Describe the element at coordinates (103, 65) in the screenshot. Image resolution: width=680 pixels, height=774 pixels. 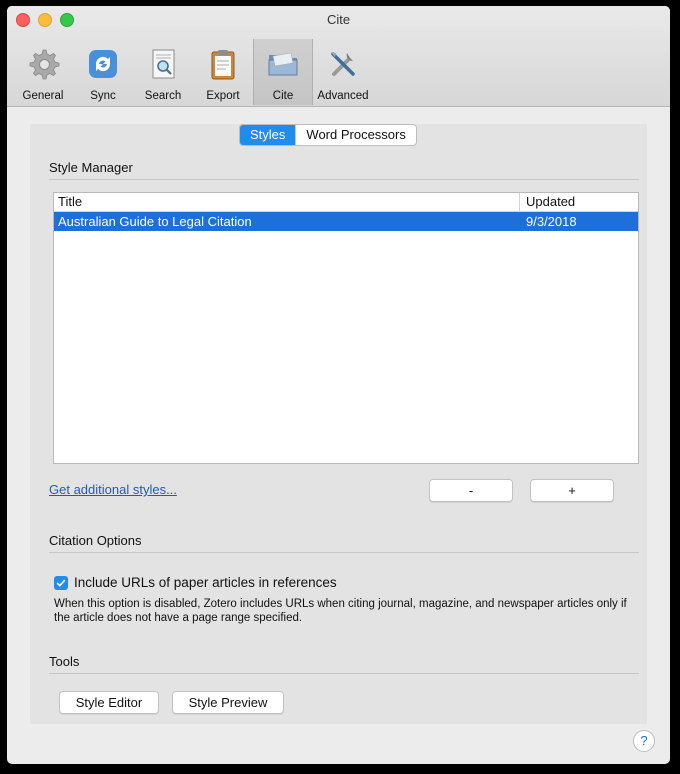
I see `sync-icon` at that location.